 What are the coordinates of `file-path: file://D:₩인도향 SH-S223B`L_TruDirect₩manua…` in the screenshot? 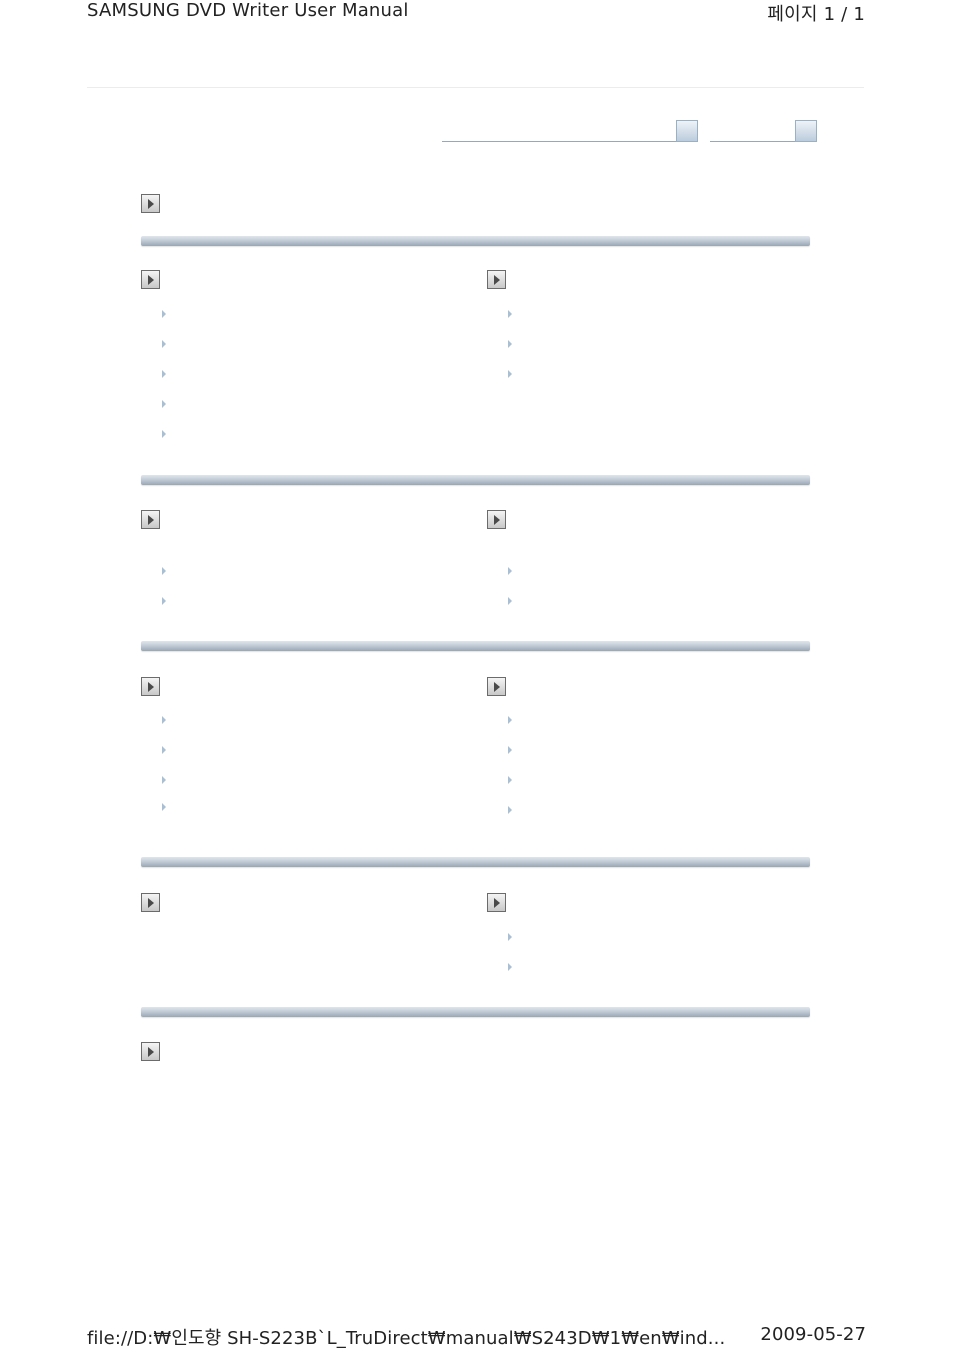 It's located at (406, 1338).